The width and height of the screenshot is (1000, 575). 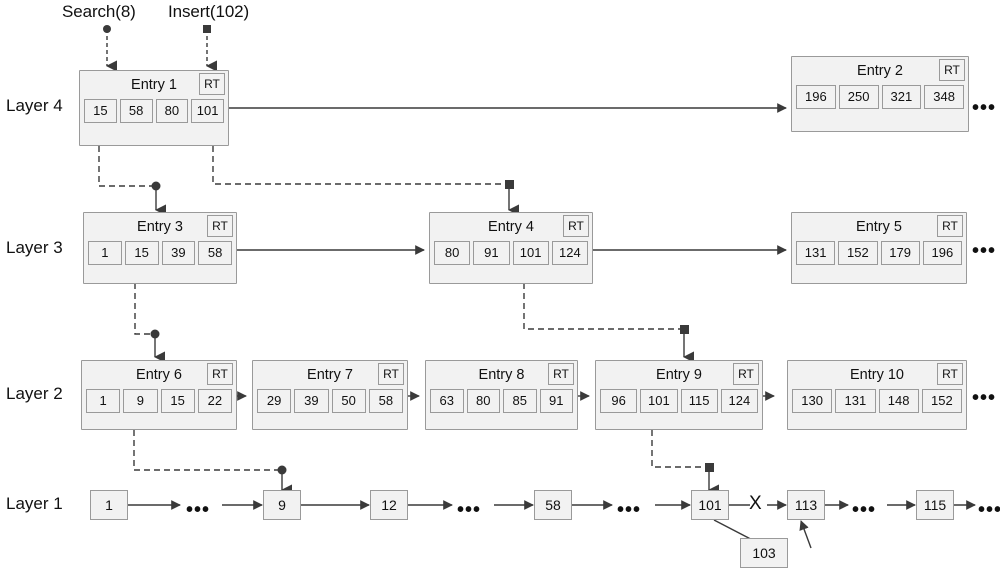 What do you see at coordinates (812, 401) in the screenshot?
I see `entry-cell: 130` at bounding box center [812, 401].